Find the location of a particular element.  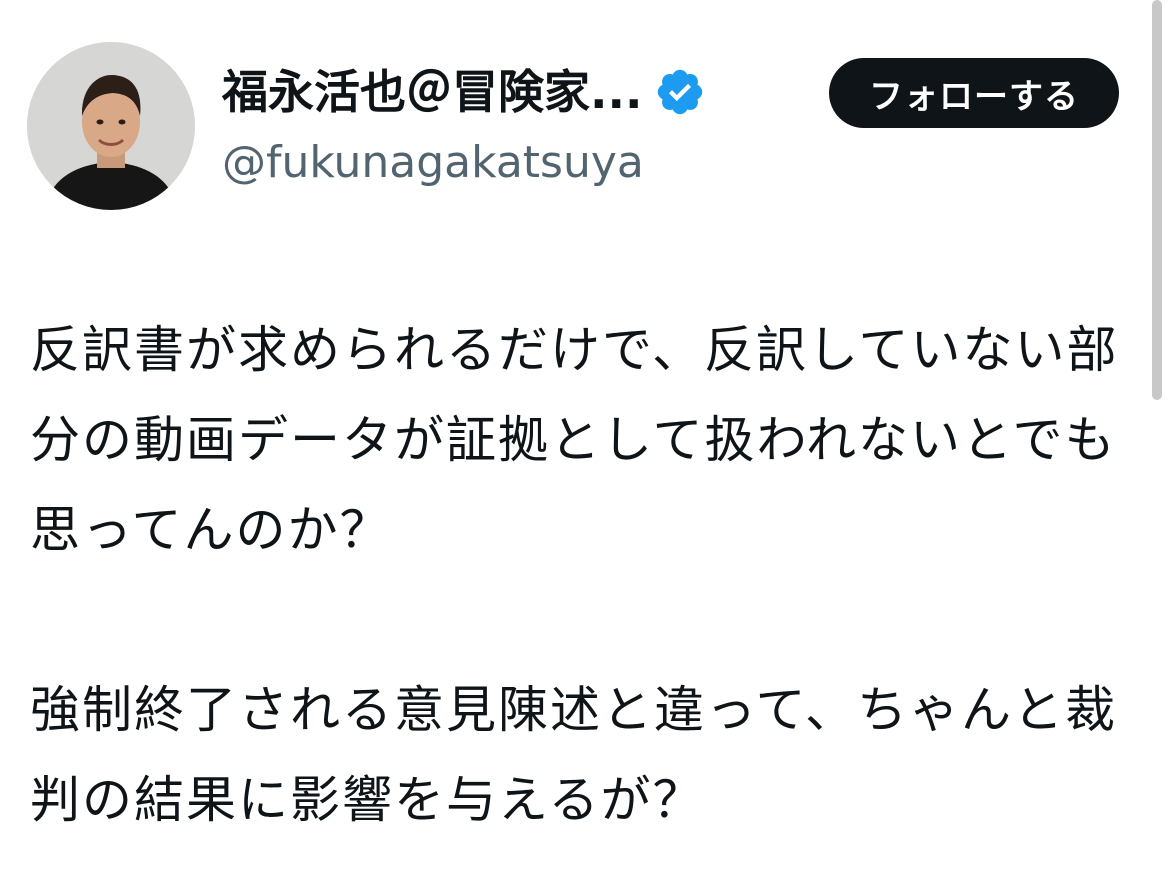

avatar-image is located at coordinates (111, 126).